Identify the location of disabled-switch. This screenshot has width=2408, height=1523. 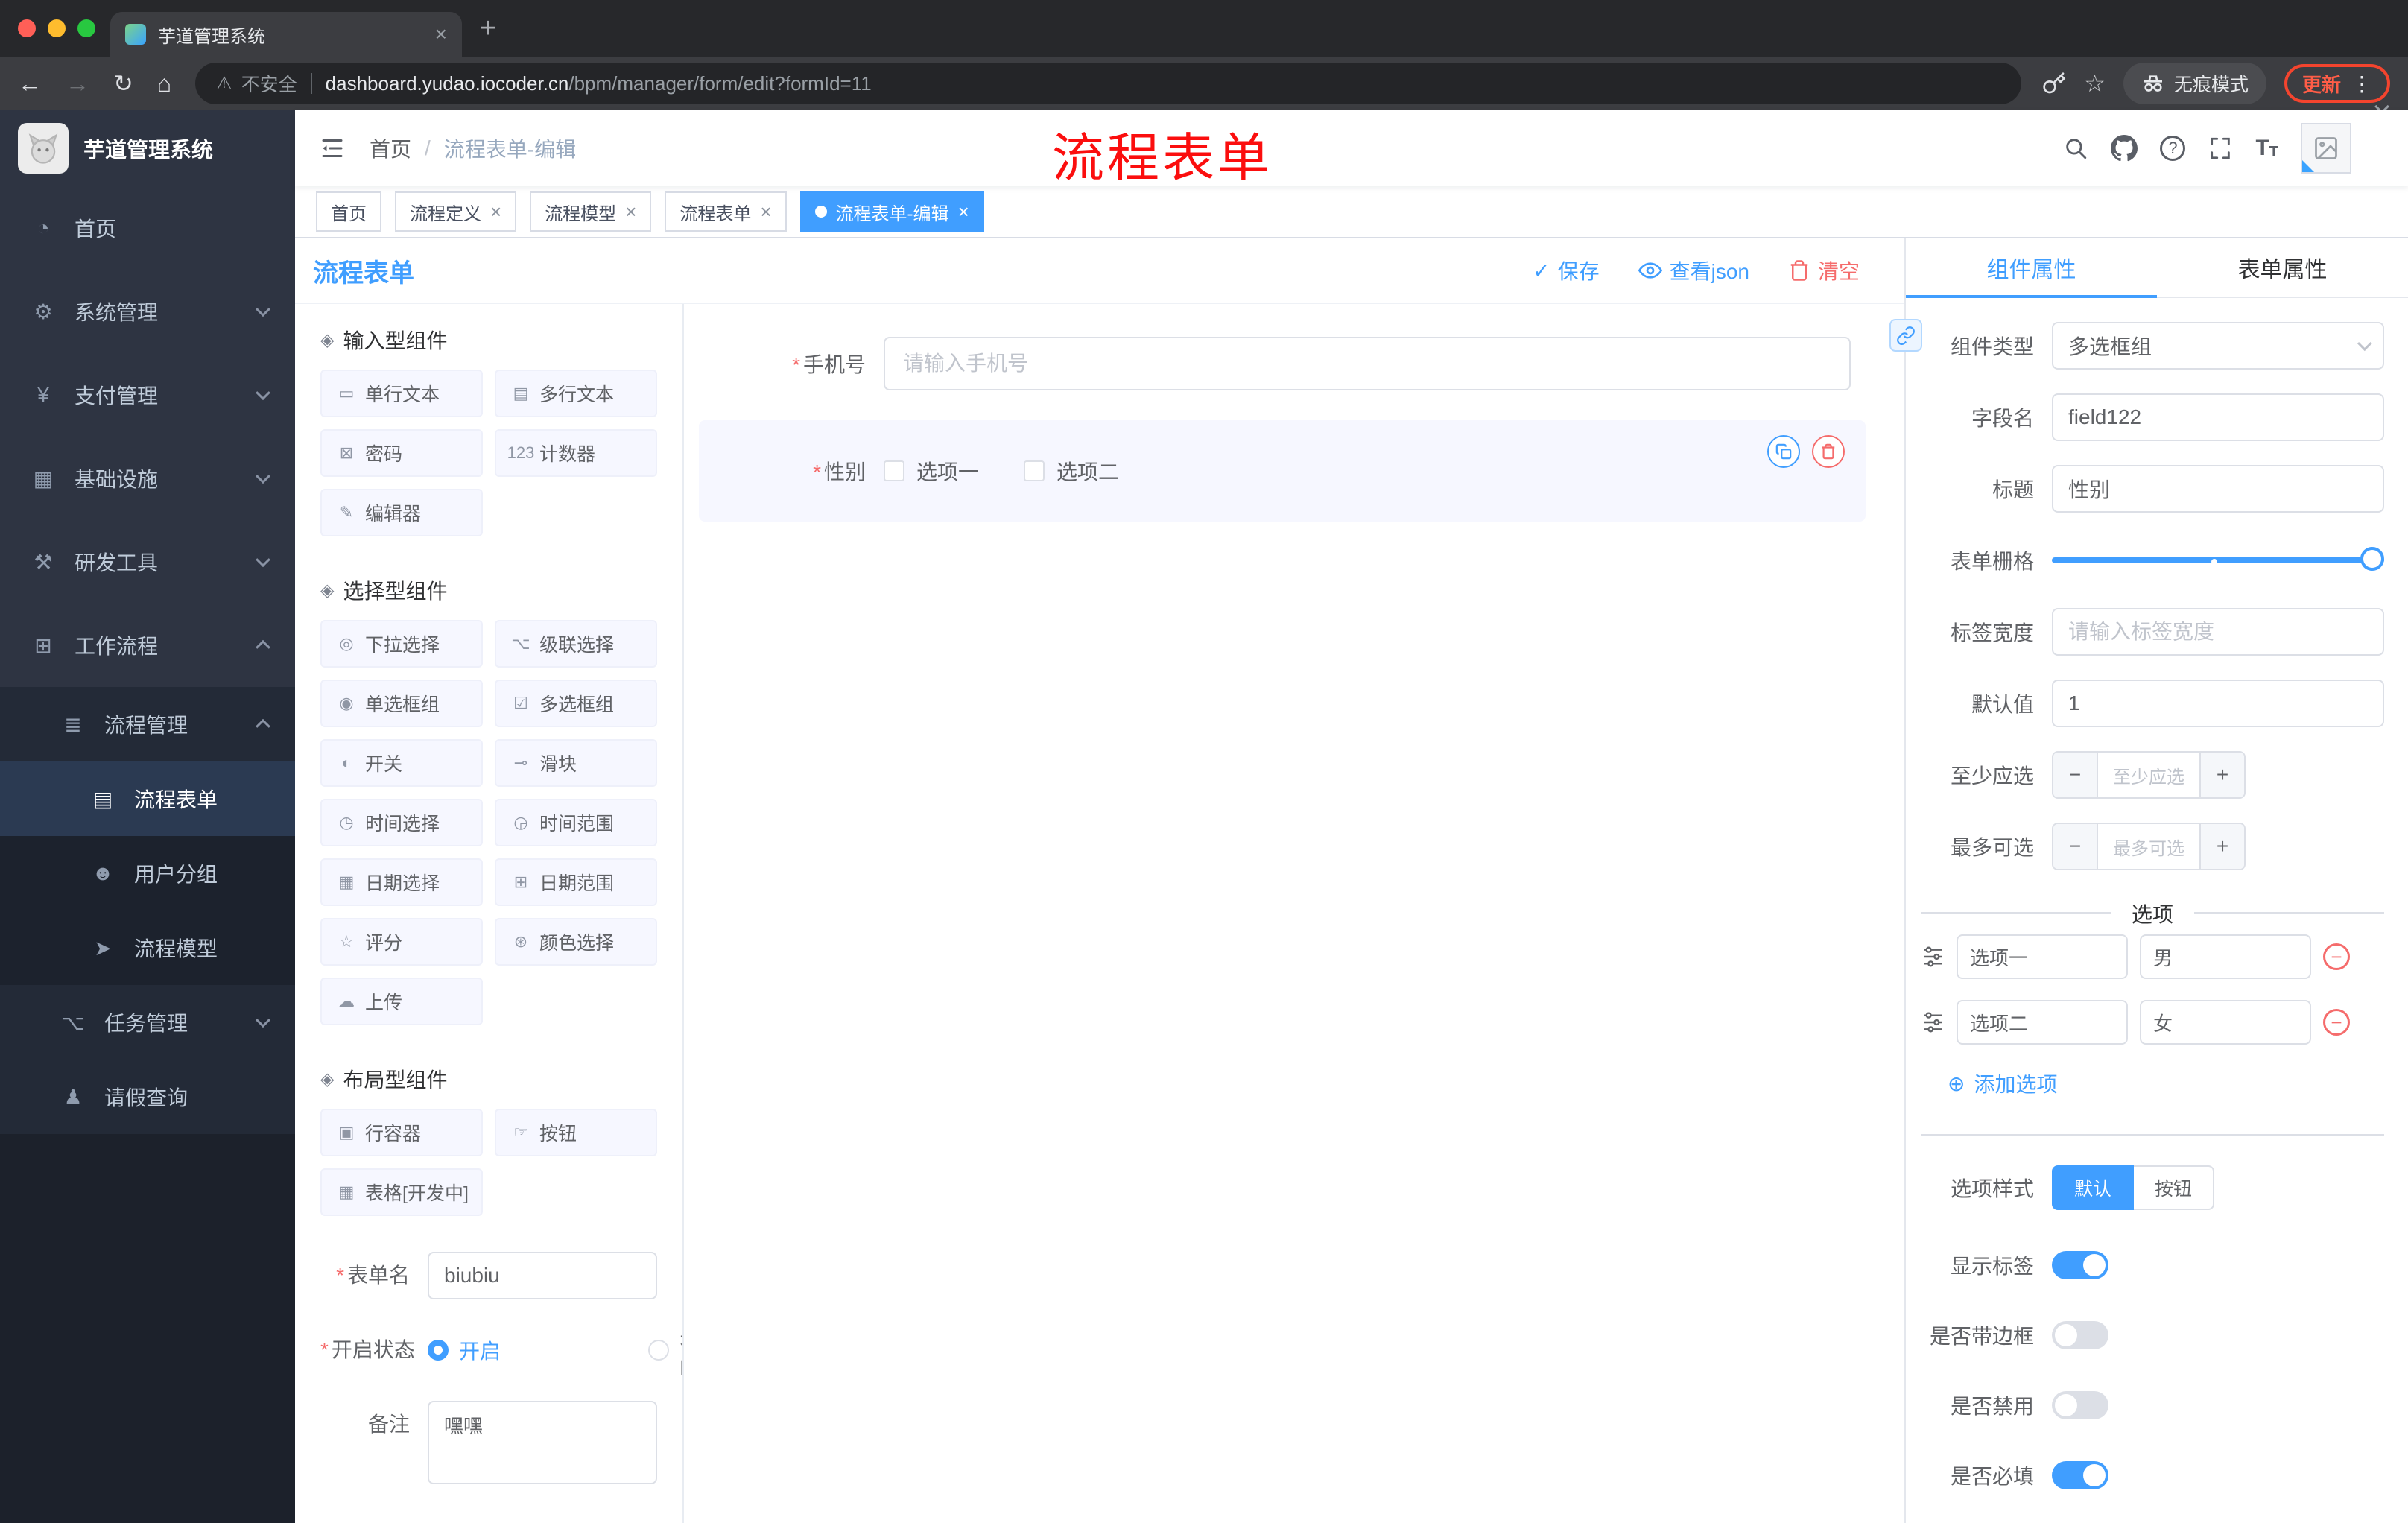
(2080, 1405).